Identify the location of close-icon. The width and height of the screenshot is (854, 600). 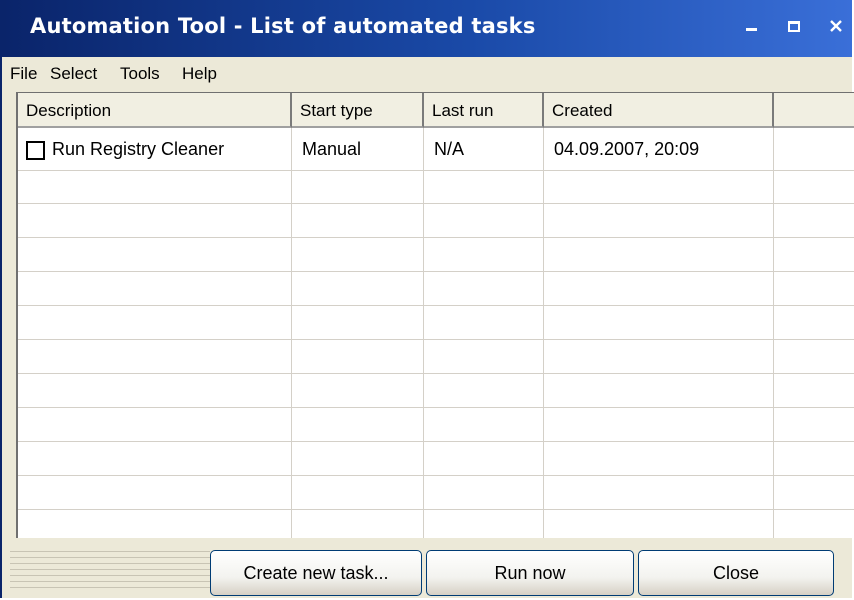
(836, 26).